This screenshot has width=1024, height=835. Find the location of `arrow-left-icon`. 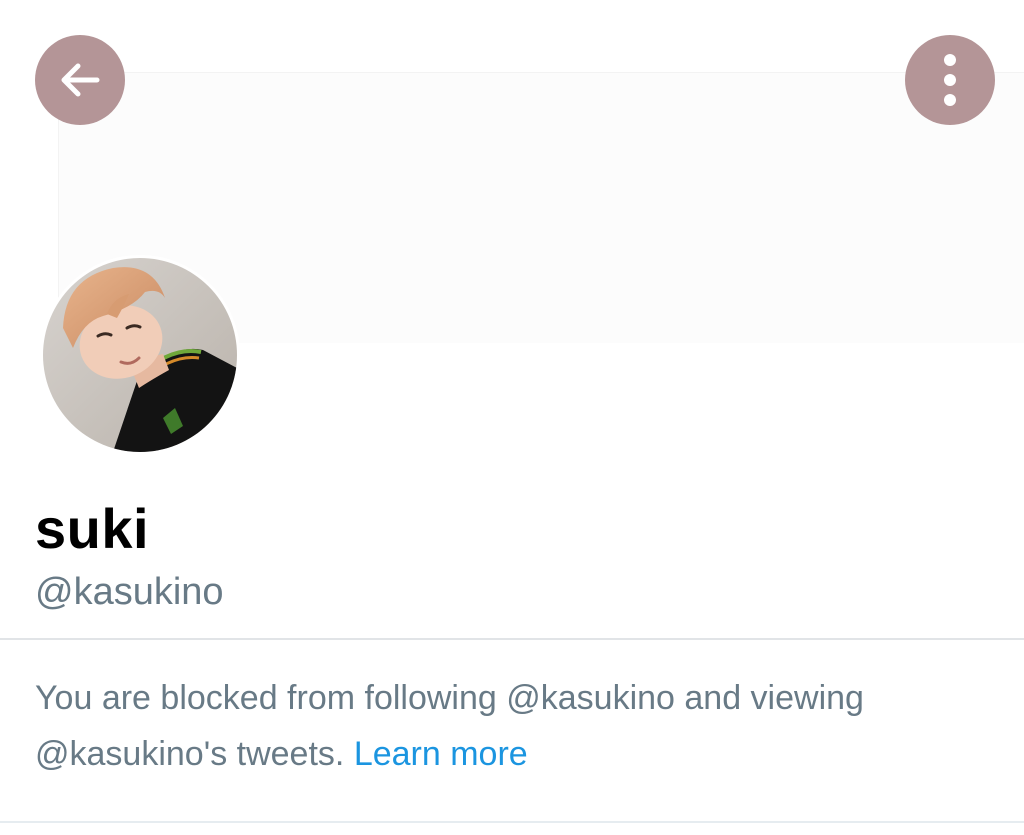

arrow-left-icon is located at coordinates (80, 80).